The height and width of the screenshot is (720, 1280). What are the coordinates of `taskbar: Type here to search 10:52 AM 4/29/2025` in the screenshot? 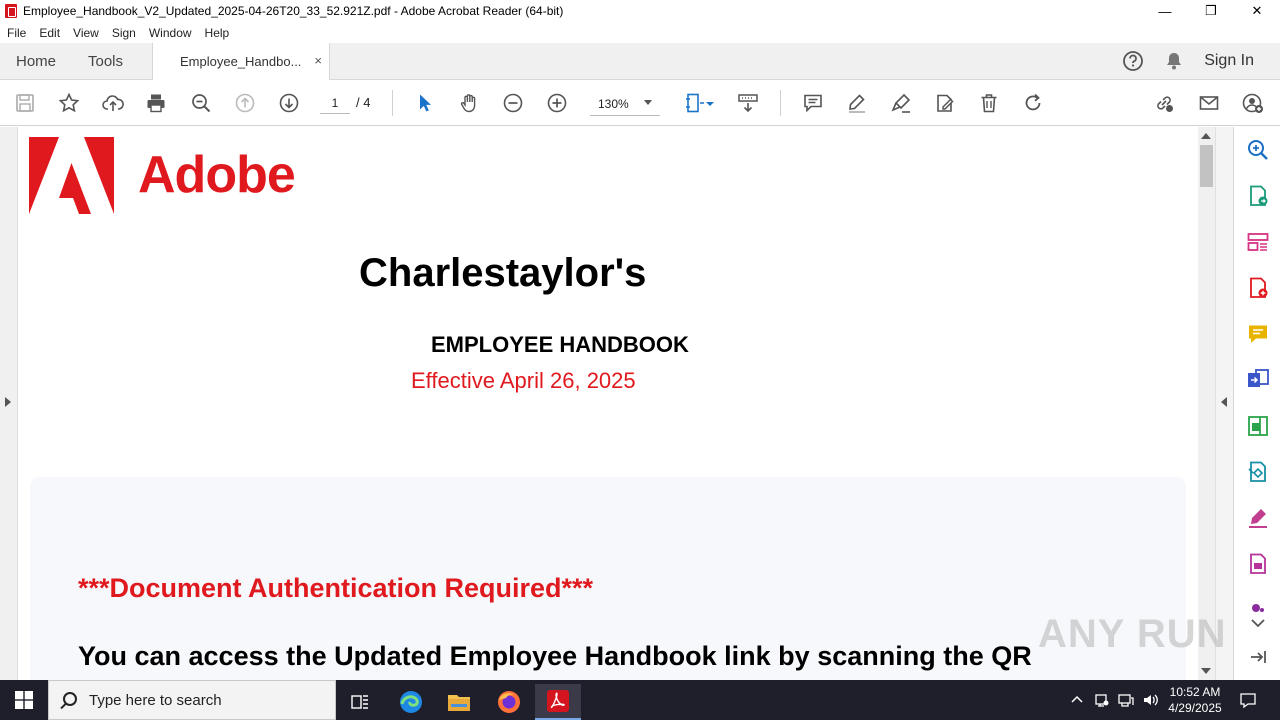 It's located at (640, 700).